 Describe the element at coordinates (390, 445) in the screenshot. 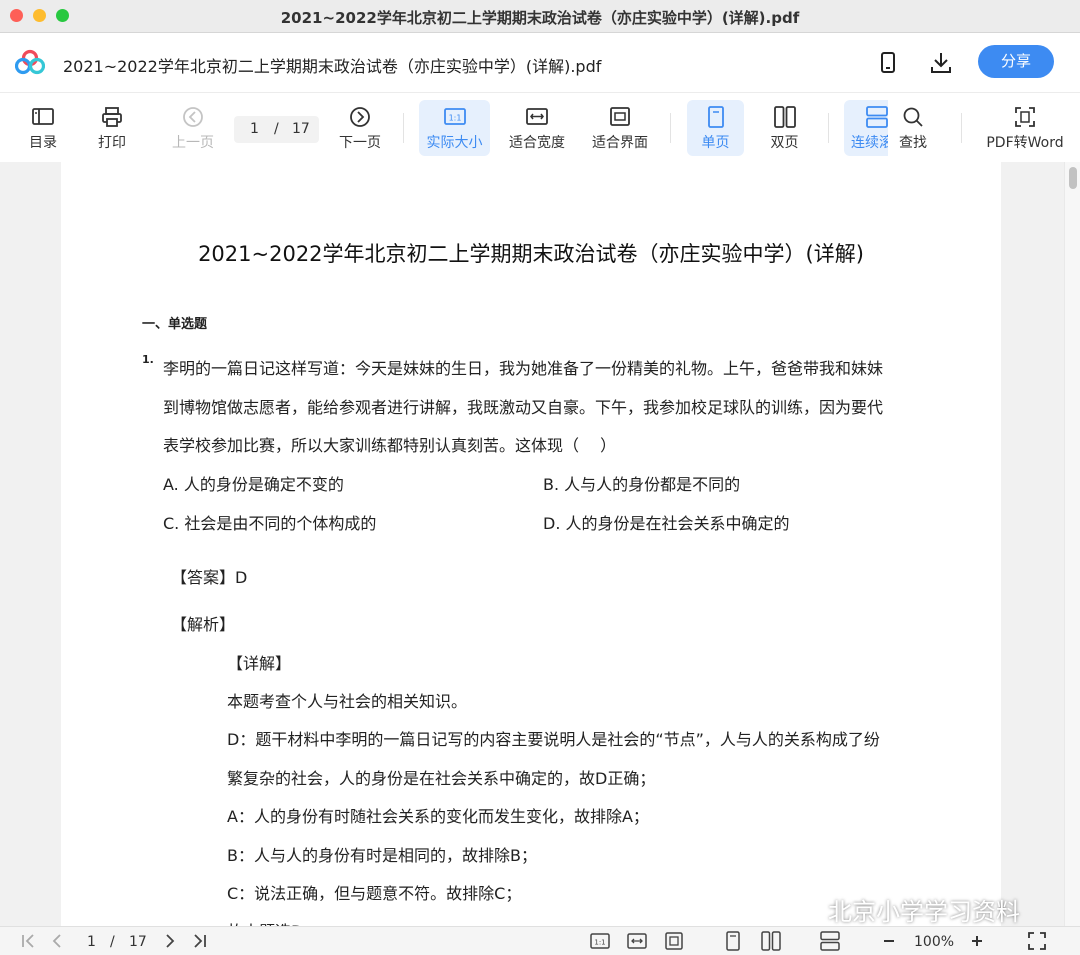

I see `question-stem-line: 表学校参加比赛，所以大家训练都特别认真刻苦。这体现（ ）` at that location.